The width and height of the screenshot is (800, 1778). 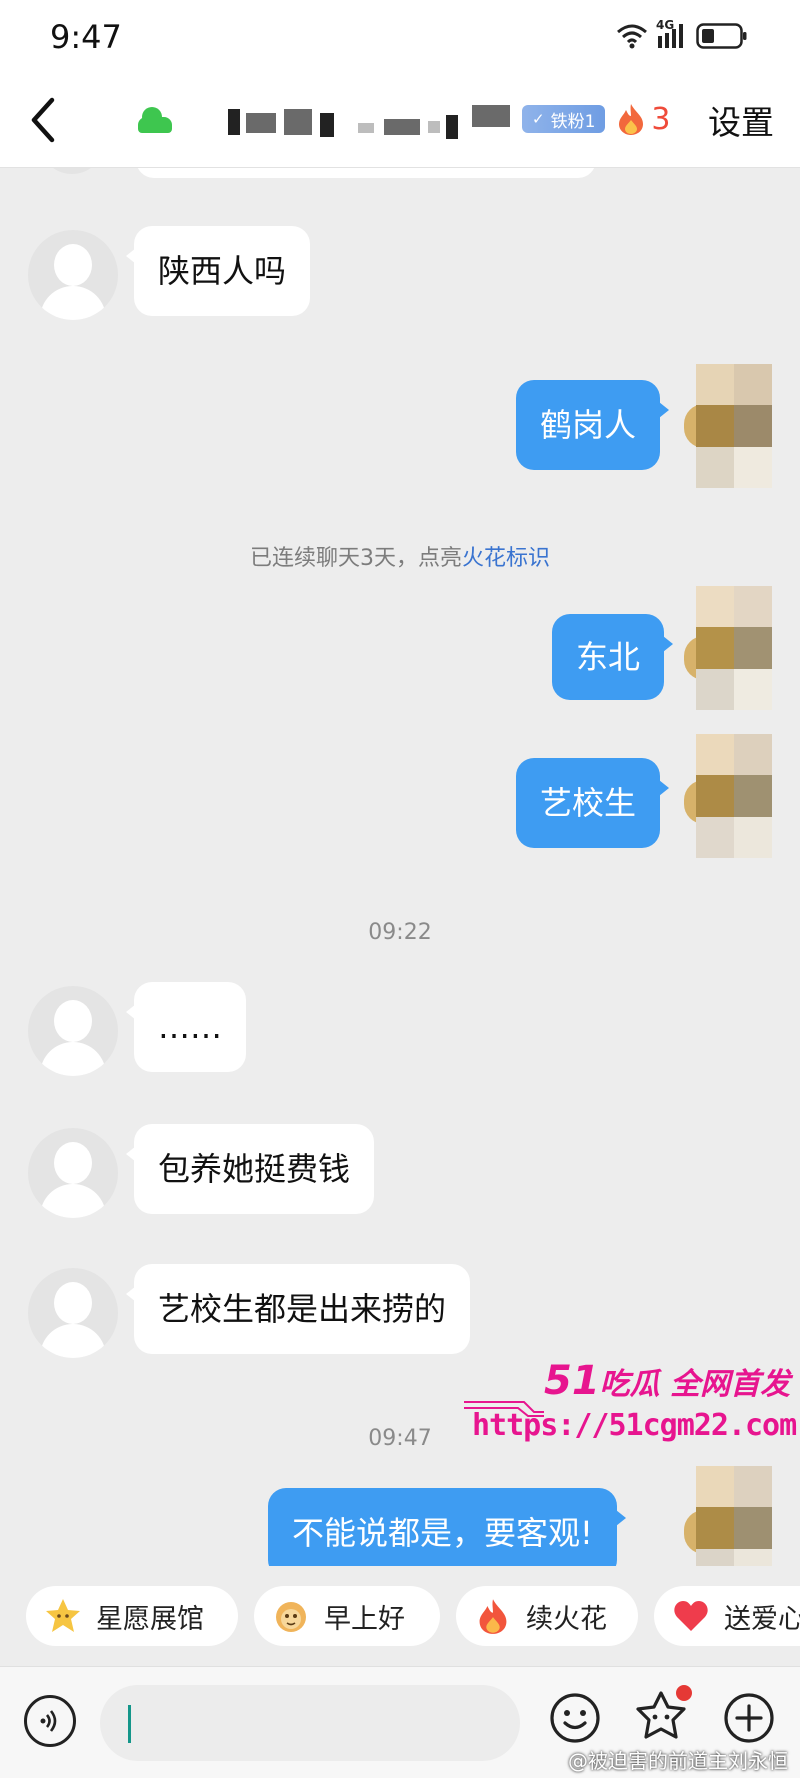 I want to click on watermark-title: 51吃瓜 全网首发, so click(x=667, y=1381).